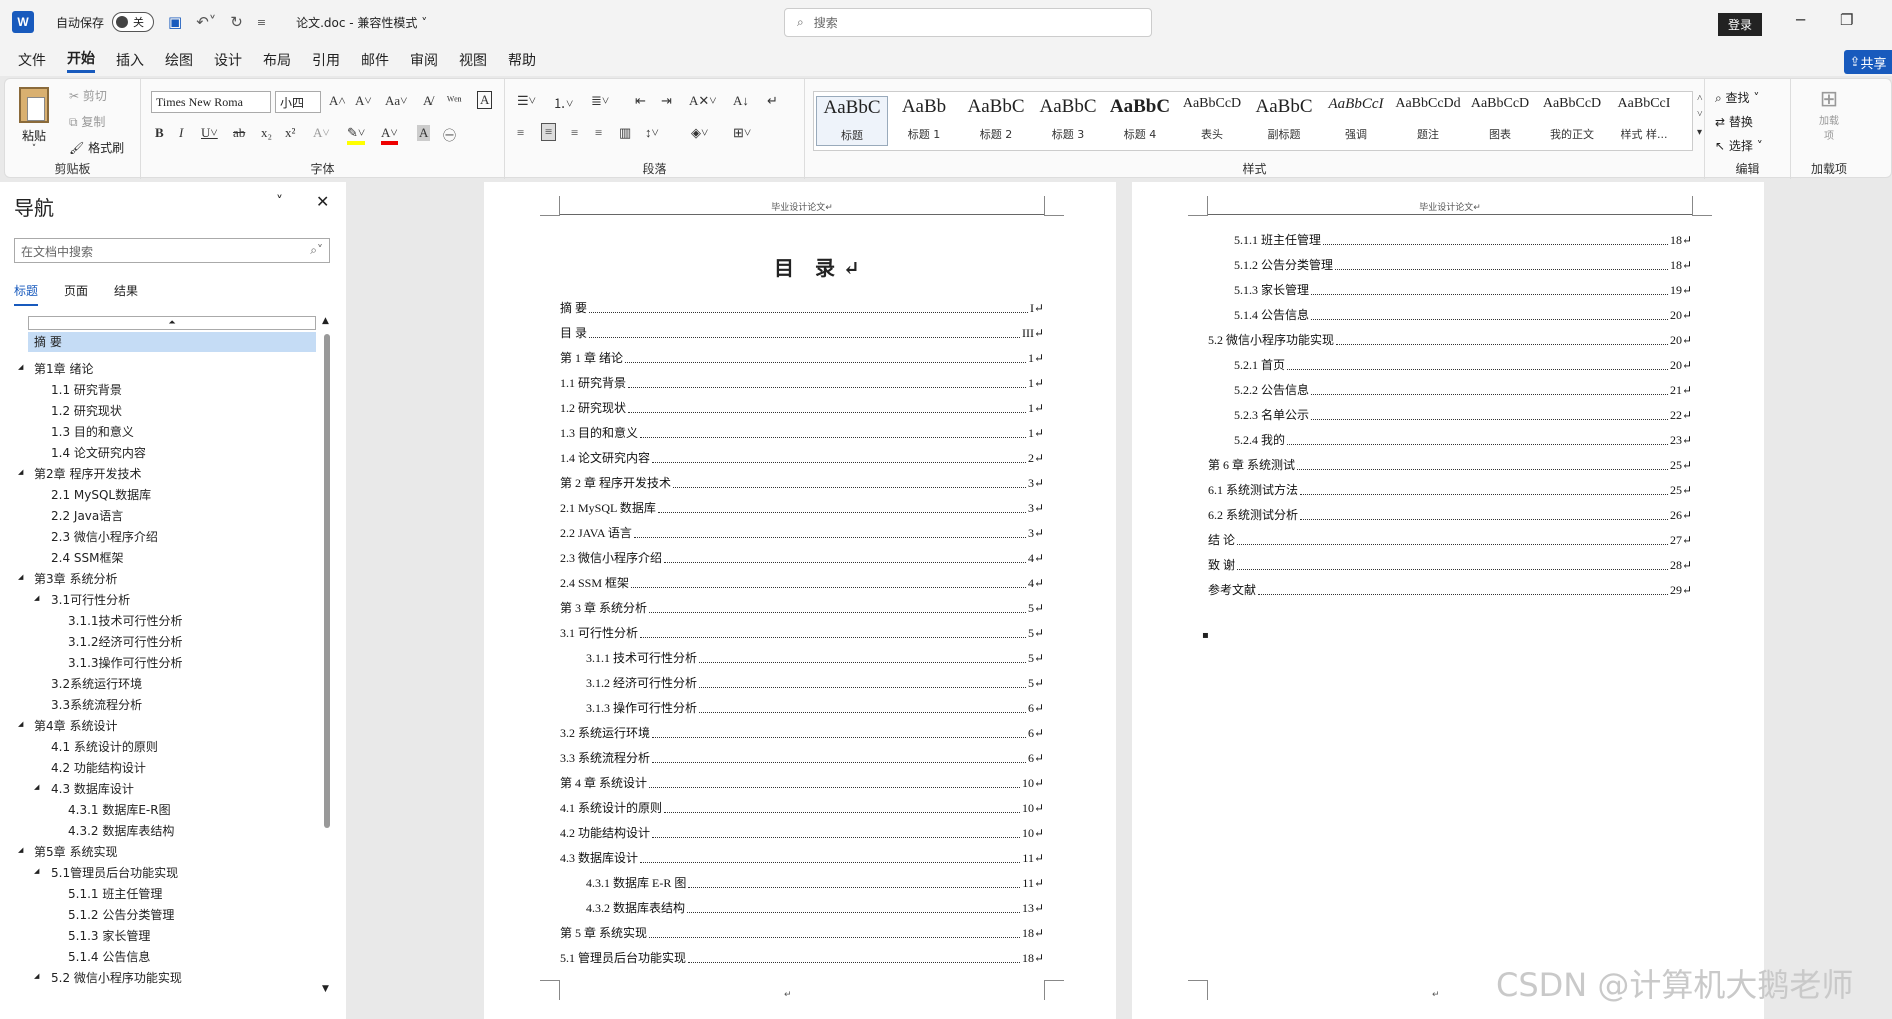 This screenshot has height=1019, width=1892. Describe the element at coordinates (815, 708) in the screenshot. I see `toc-entry: 3.1.3 操作可行性分析 6↵` at that location.